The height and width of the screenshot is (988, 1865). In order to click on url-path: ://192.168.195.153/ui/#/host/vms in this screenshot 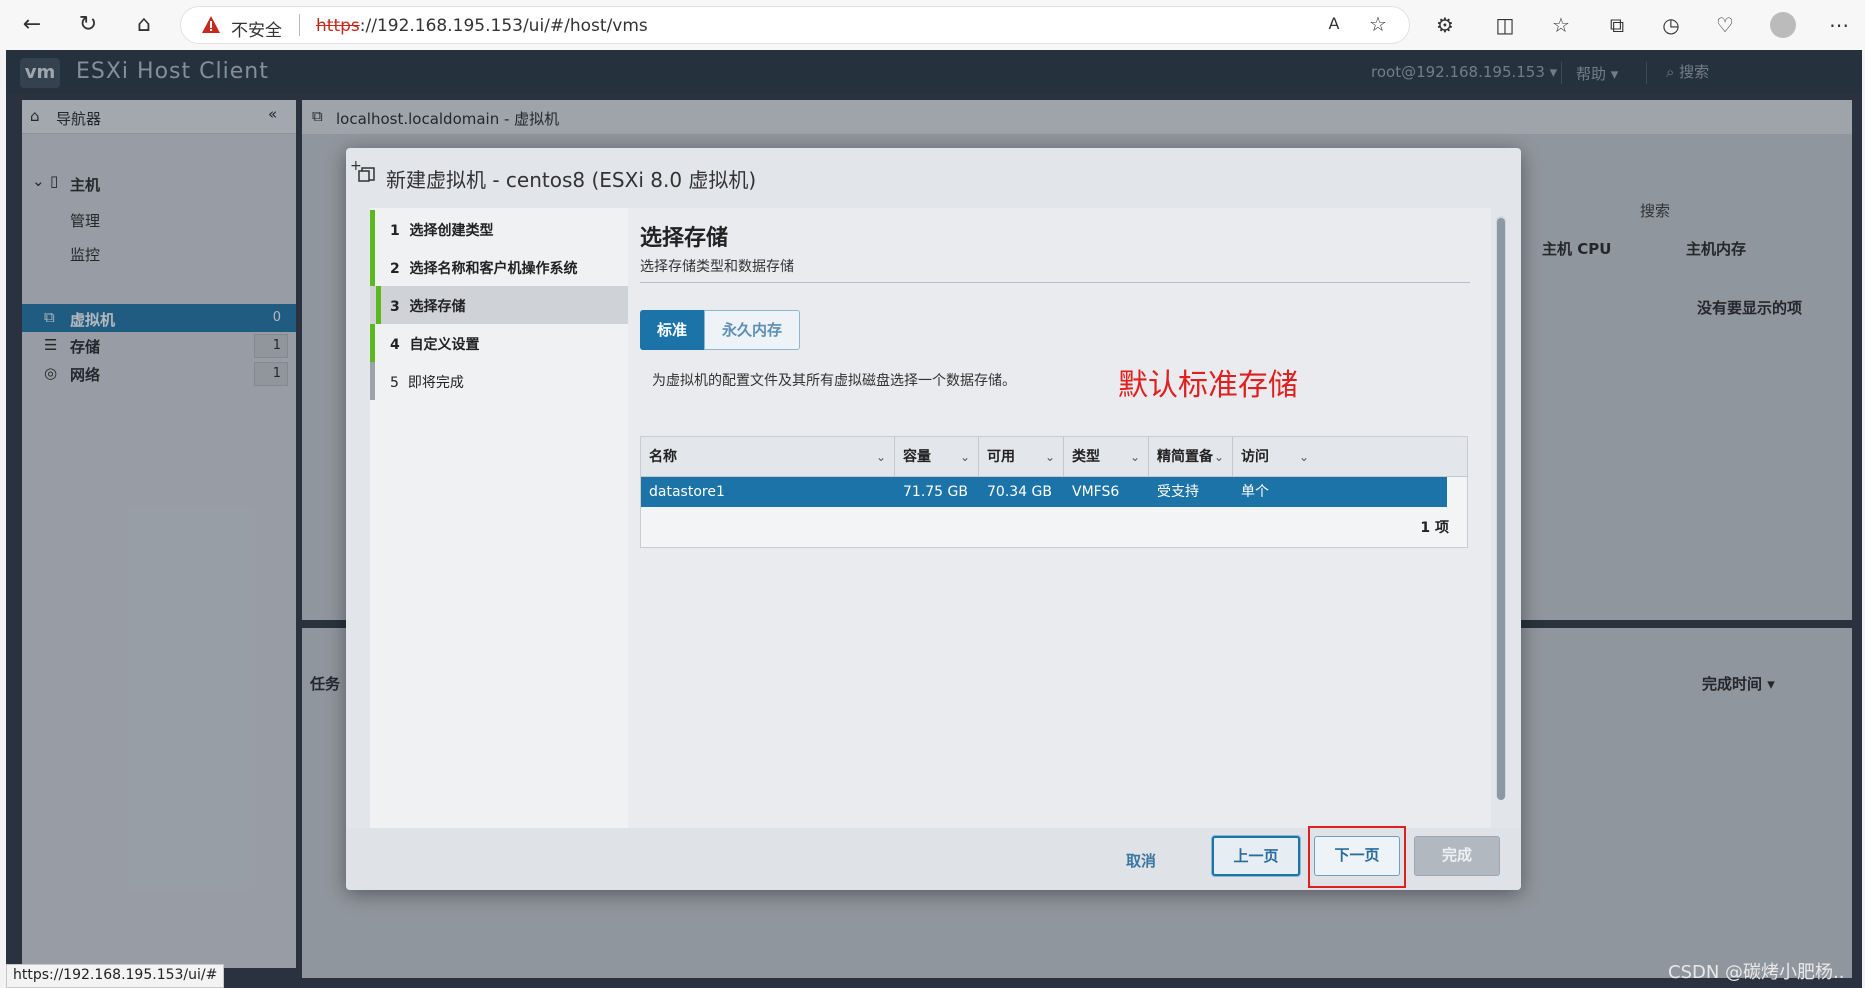, I will do `click(503, 26)`.